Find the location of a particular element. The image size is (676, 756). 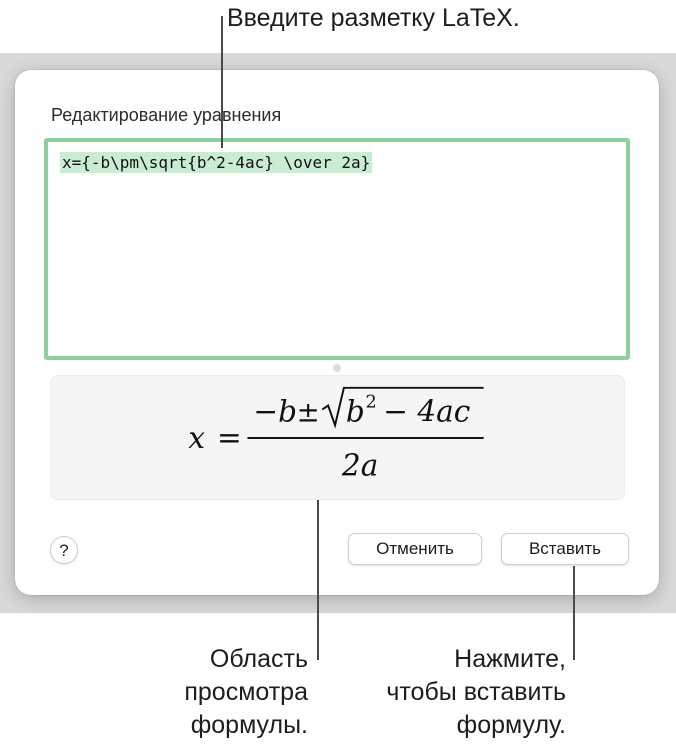

callout-insert-line-2: чтобы вставить is located at coordinates (476, 692).